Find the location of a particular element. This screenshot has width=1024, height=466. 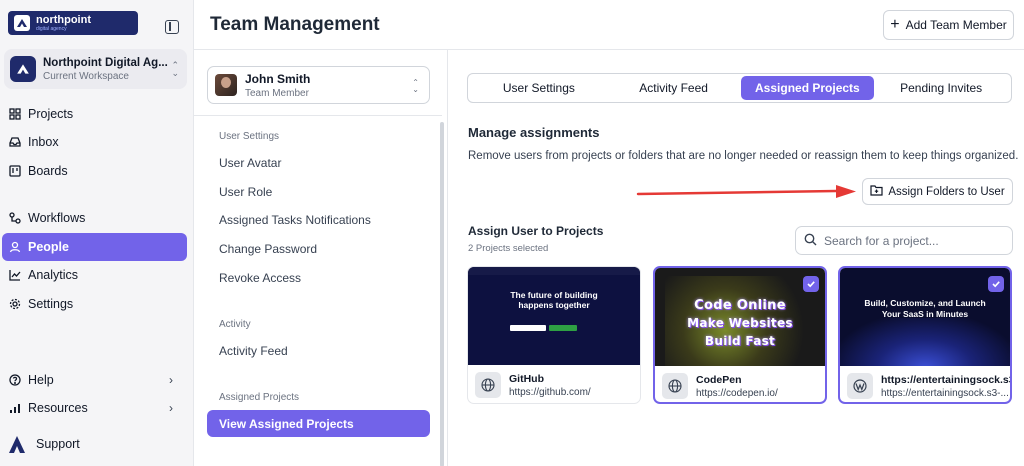

thumbnail-line: Build Fast is located at coordinates (740, 341).